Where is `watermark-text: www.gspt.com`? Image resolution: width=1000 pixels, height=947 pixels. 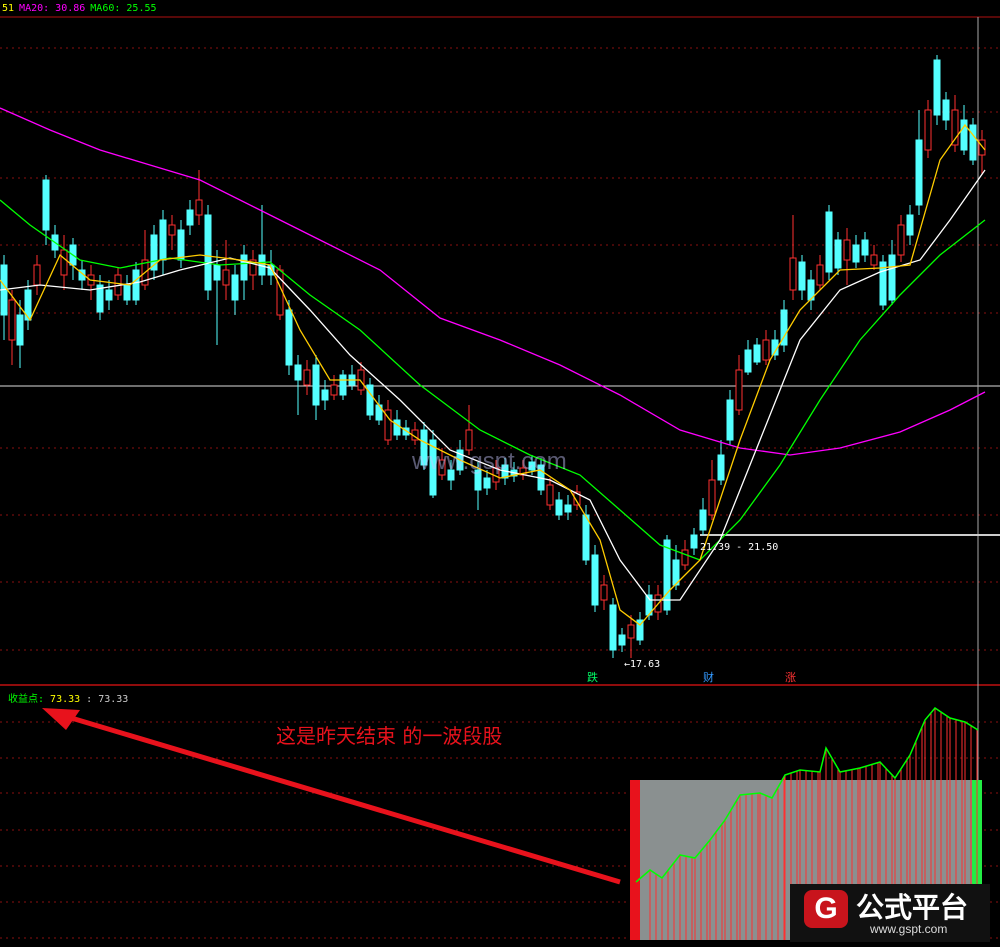
watermark-text: www.gspt.com is located at coordinates (489, 461).